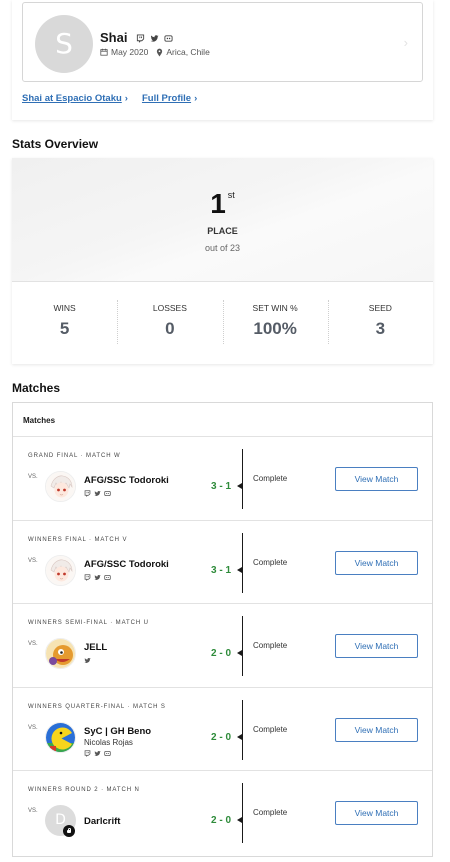 The height and width of the screenshot is (862, 450). I want to click on pacman-avatar-image, so click(60, 737).